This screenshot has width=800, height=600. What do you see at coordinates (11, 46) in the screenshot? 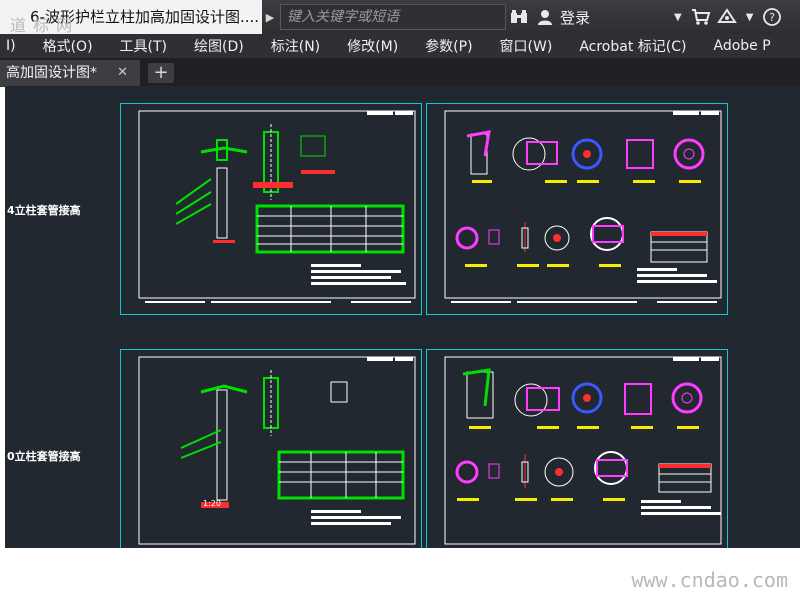
I see `menu-item-insert: I)` at bounding box center [11, 46].